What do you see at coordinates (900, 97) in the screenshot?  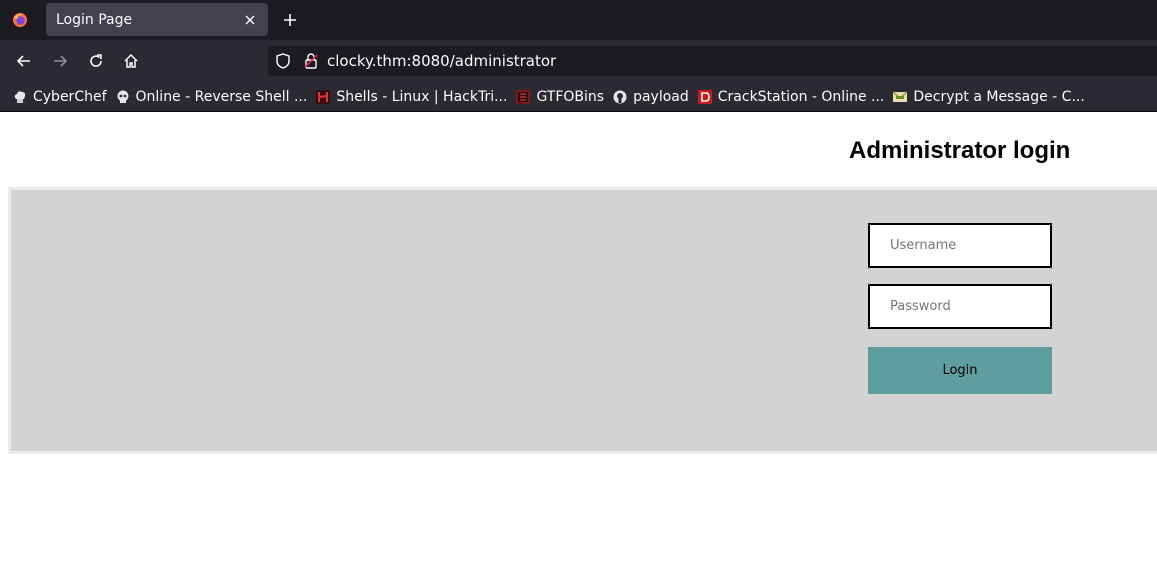 I see `envelope-icon` at bounding box center [900, 97].